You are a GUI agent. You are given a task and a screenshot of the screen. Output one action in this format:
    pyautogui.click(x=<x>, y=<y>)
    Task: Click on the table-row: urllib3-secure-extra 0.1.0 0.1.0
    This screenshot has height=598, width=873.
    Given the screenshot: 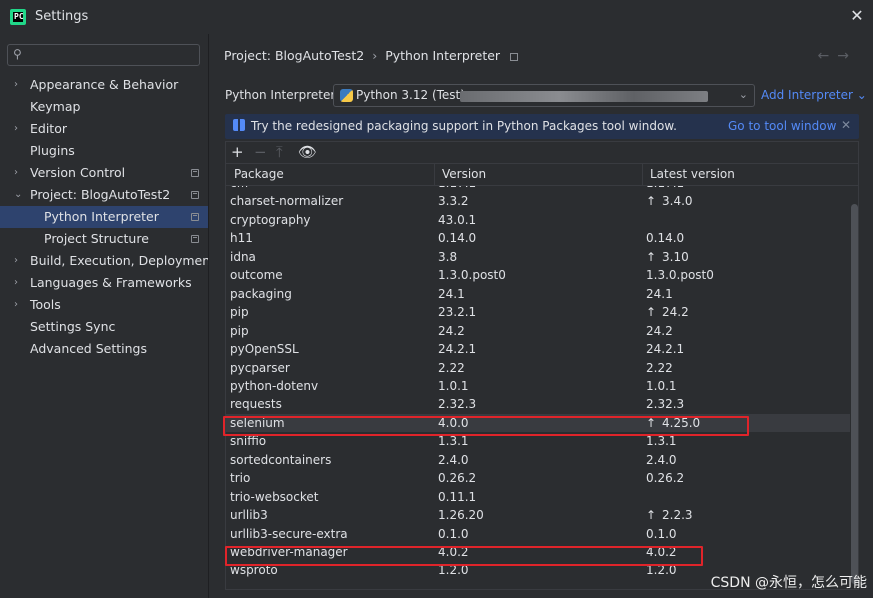 What is the action you would take?
    pyautogui.click(x=538, y=534)
    